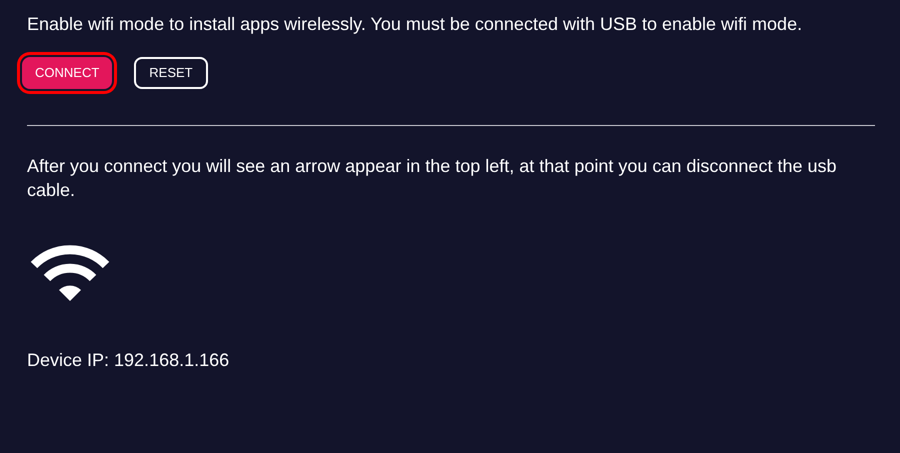 Image resolution: width=900 pixels, height=453 pixels. What do you see at coordinates (432, 178) in the screenshot?
I see `instruction-text: After you connect you will see an arrow appear in the top left, at that point you can disconnect the usb cable.` at bounding box center [432, 178].